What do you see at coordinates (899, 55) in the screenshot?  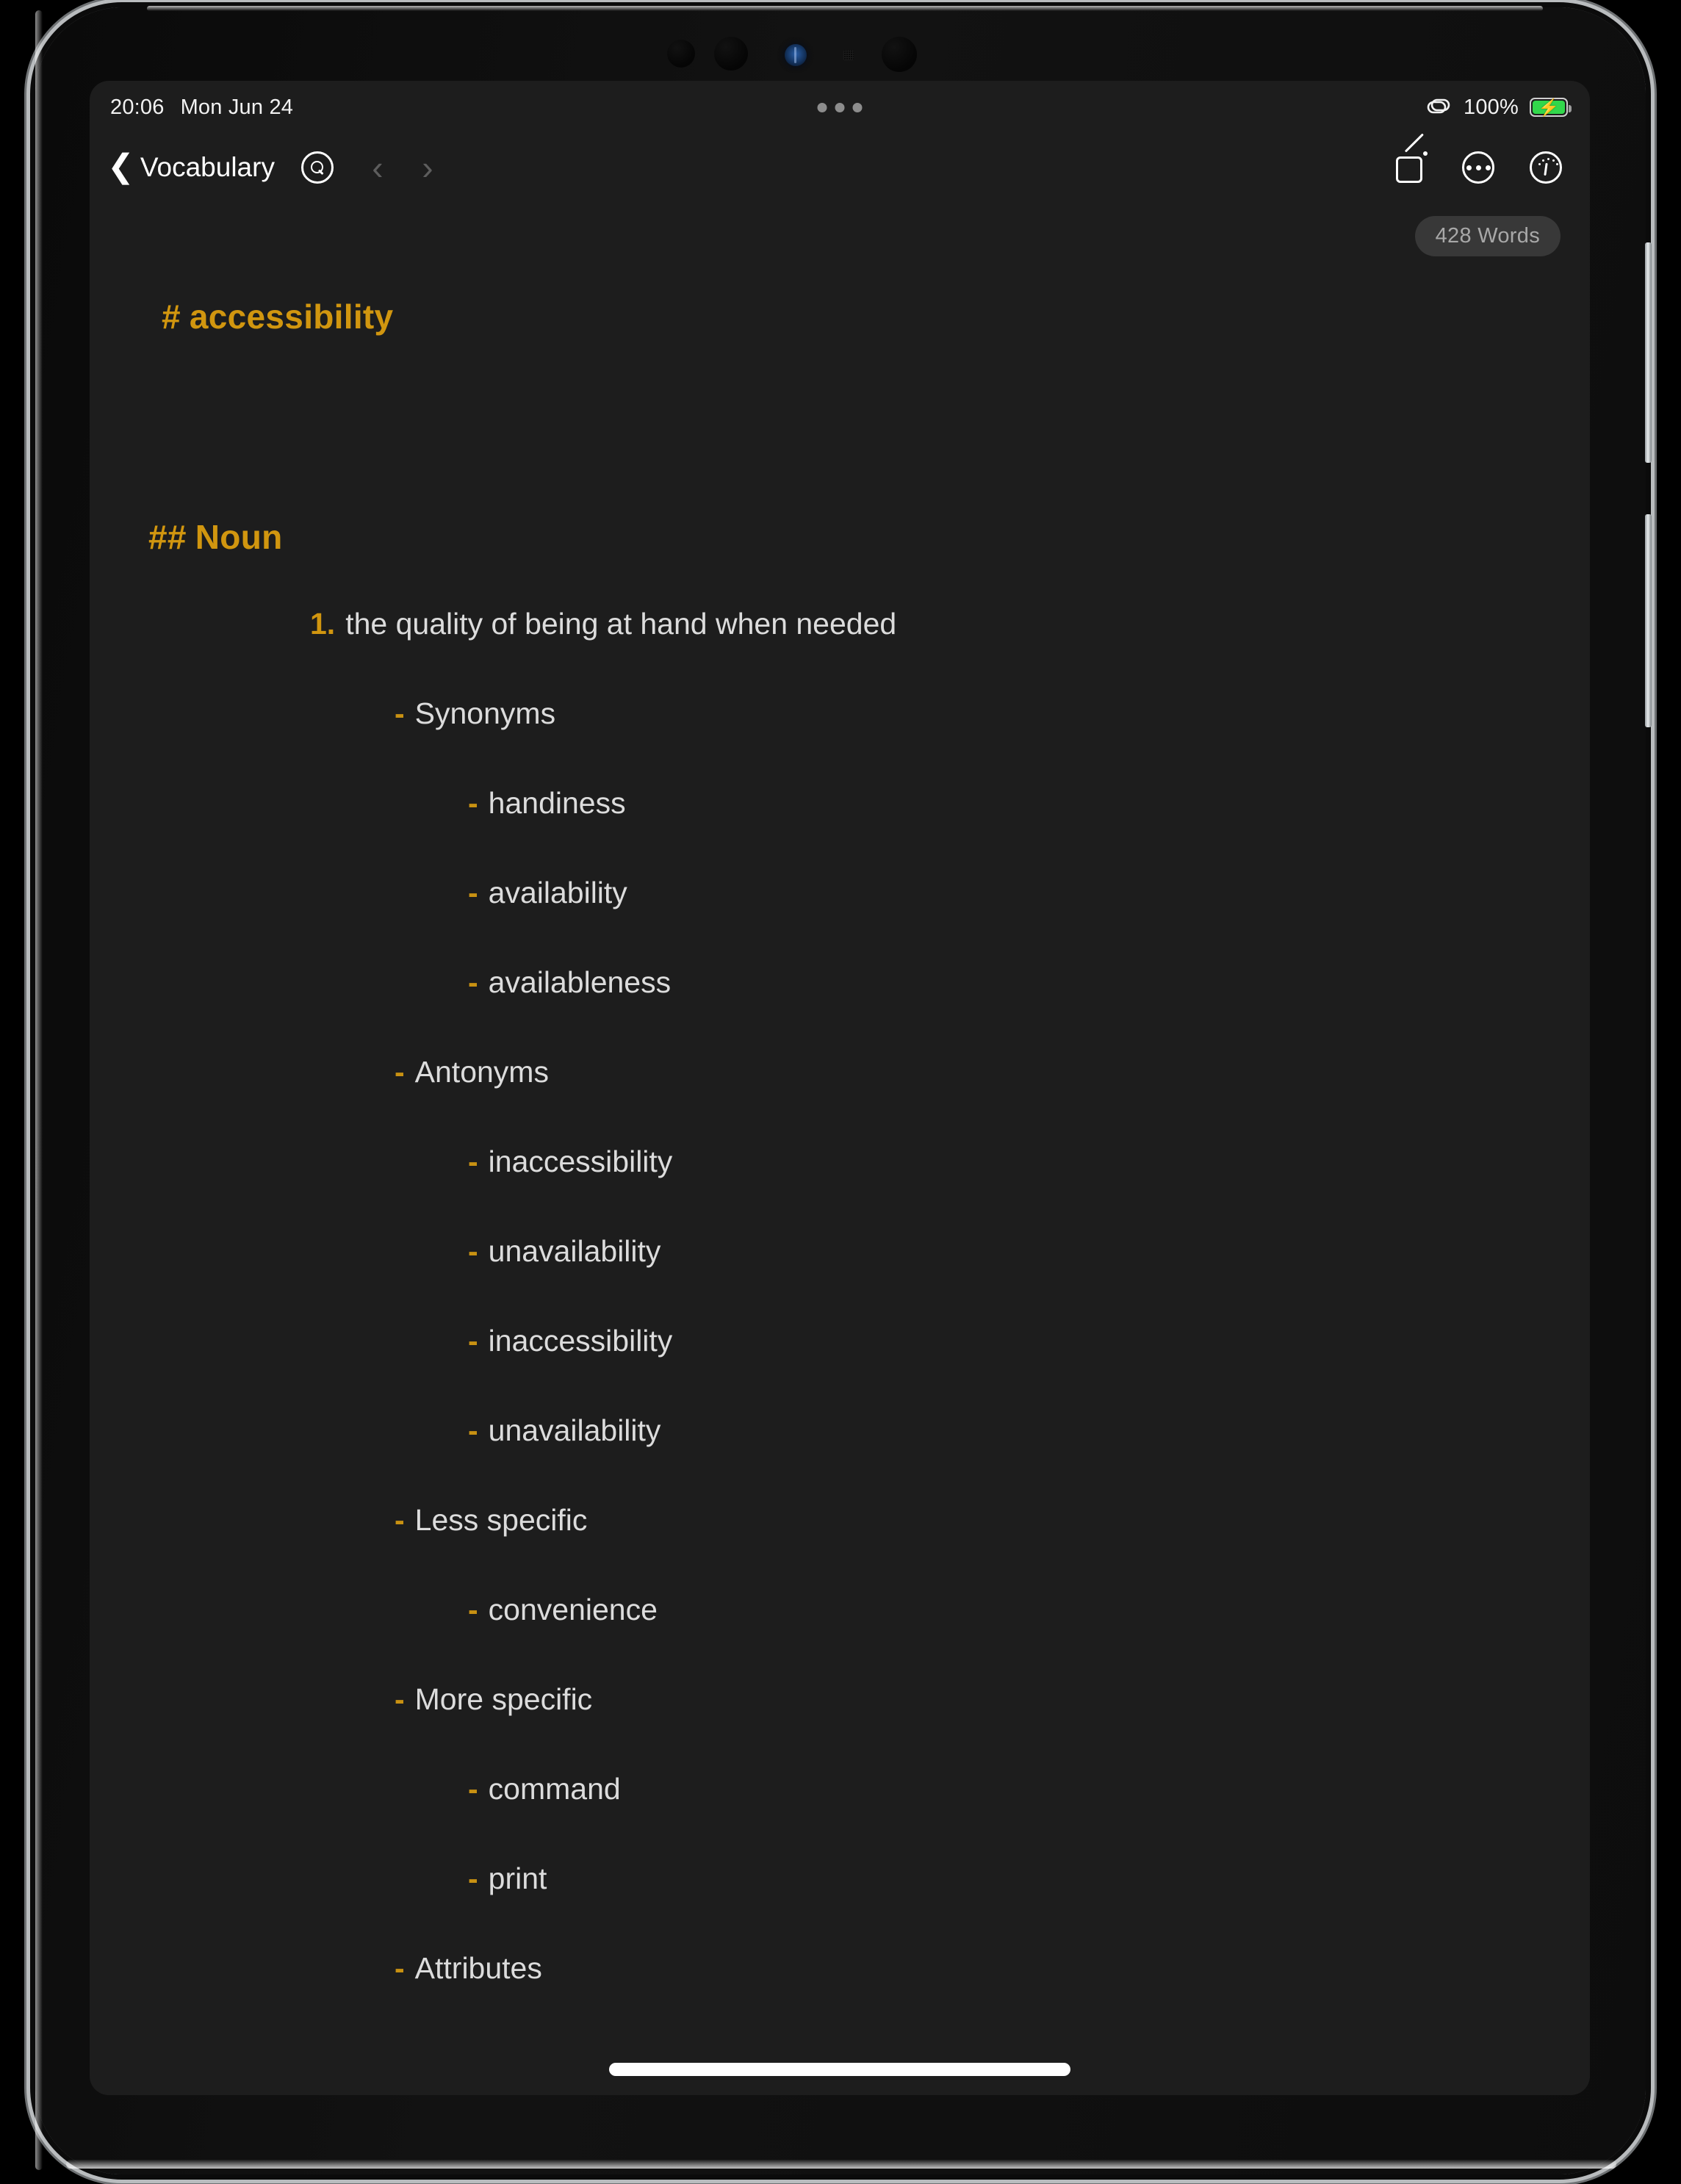 I see `face-id-sensor-icon` at bounding box center [899, 55].